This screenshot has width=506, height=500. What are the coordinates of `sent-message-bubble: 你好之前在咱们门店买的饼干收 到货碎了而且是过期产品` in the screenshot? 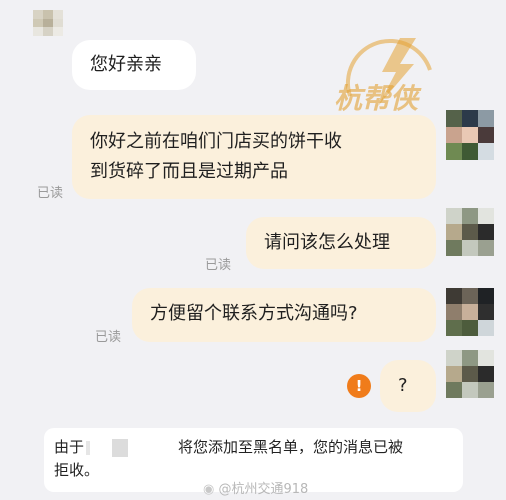 It's located at (254, 157).